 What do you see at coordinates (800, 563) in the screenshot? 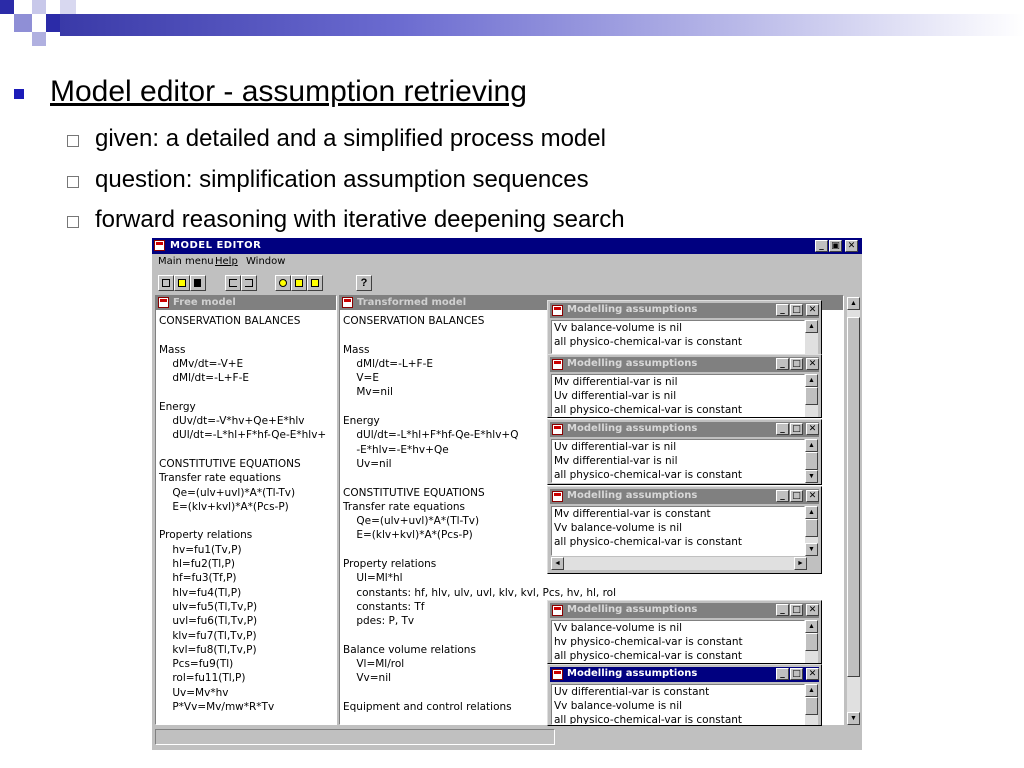
I see `scroll-right-arrow: ►` at bounding box center [800, 563].